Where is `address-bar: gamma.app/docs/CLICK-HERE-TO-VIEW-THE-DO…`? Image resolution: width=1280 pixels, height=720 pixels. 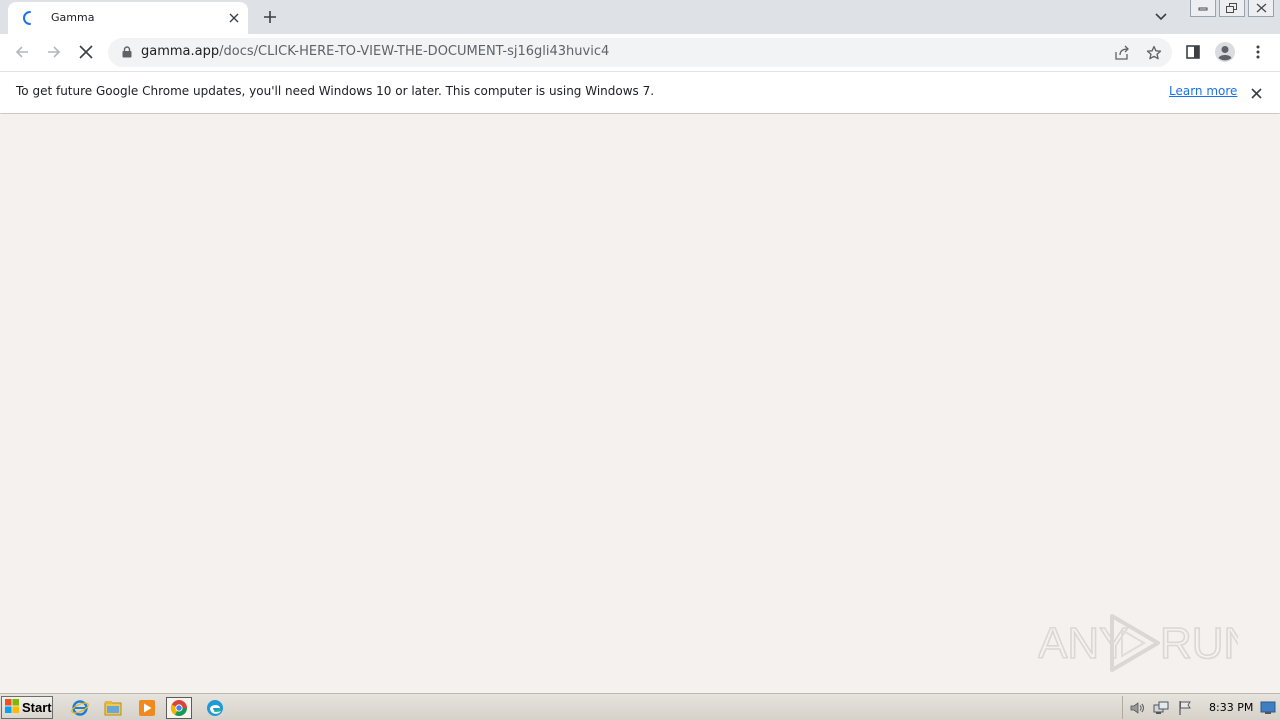 address-bar: gamma.app/docs/CLICK-HERE-TO-VIEW-THE-DO… is located at coordinates (640, 52).